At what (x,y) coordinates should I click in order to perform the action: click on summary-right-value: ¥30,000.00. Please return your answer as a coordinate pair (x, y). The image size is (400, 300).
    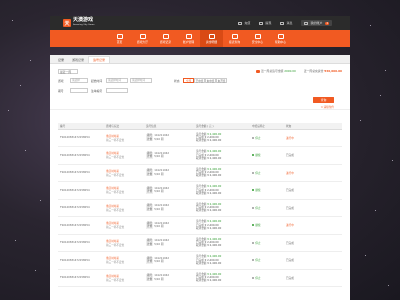
    Looking at the image, I should click on (333, 71).